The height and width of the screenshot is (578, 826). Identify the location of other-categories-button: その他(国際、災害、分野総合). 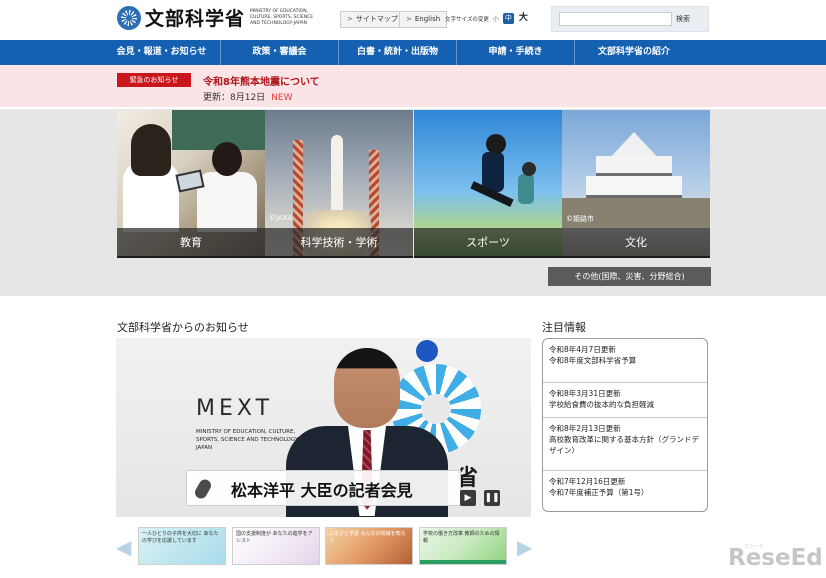
(629, 276).